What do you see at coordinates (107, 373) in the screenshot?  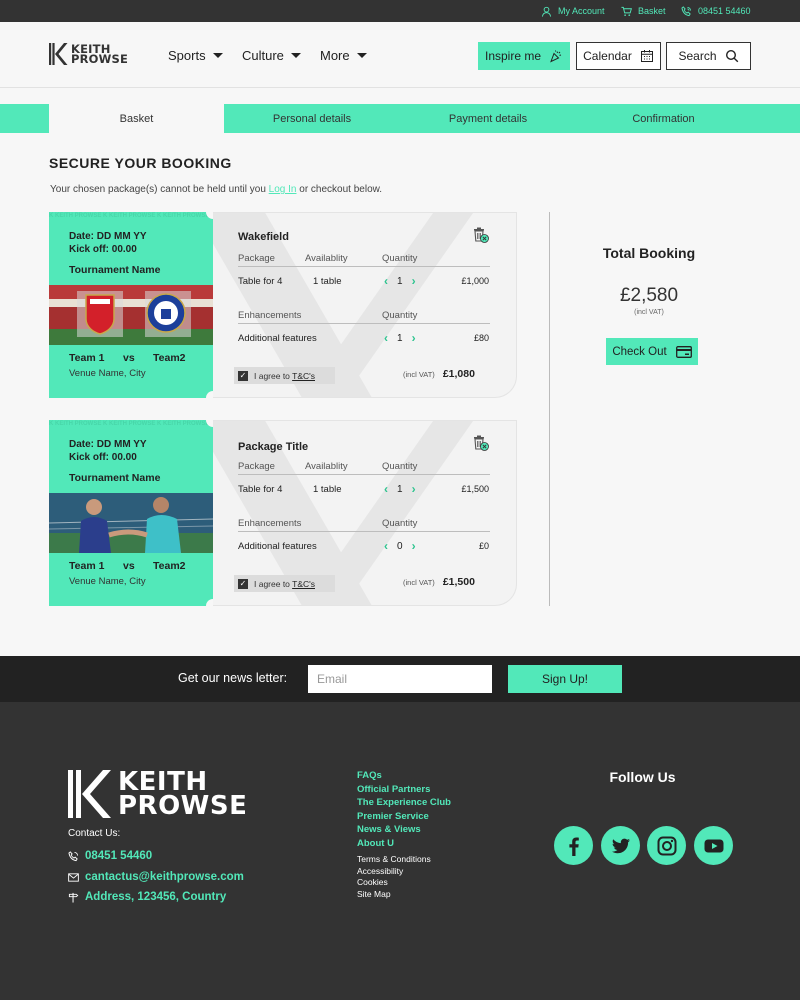 I see `venue-name: Venue Name, City` at bounding box center [107, 373].